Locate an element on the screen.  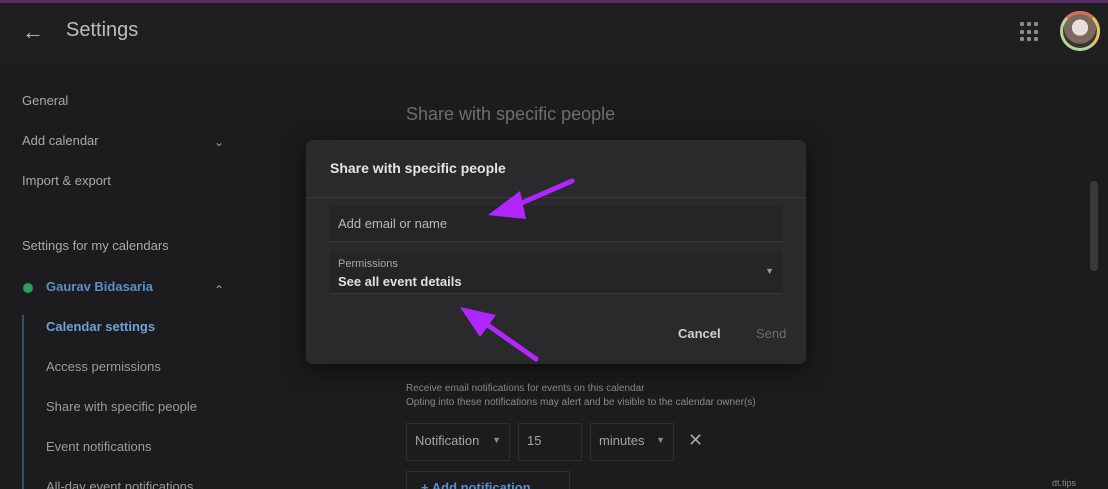
sidebar-item-all-day-notifications: All-day event notifications is located at coordinates (119, 484).